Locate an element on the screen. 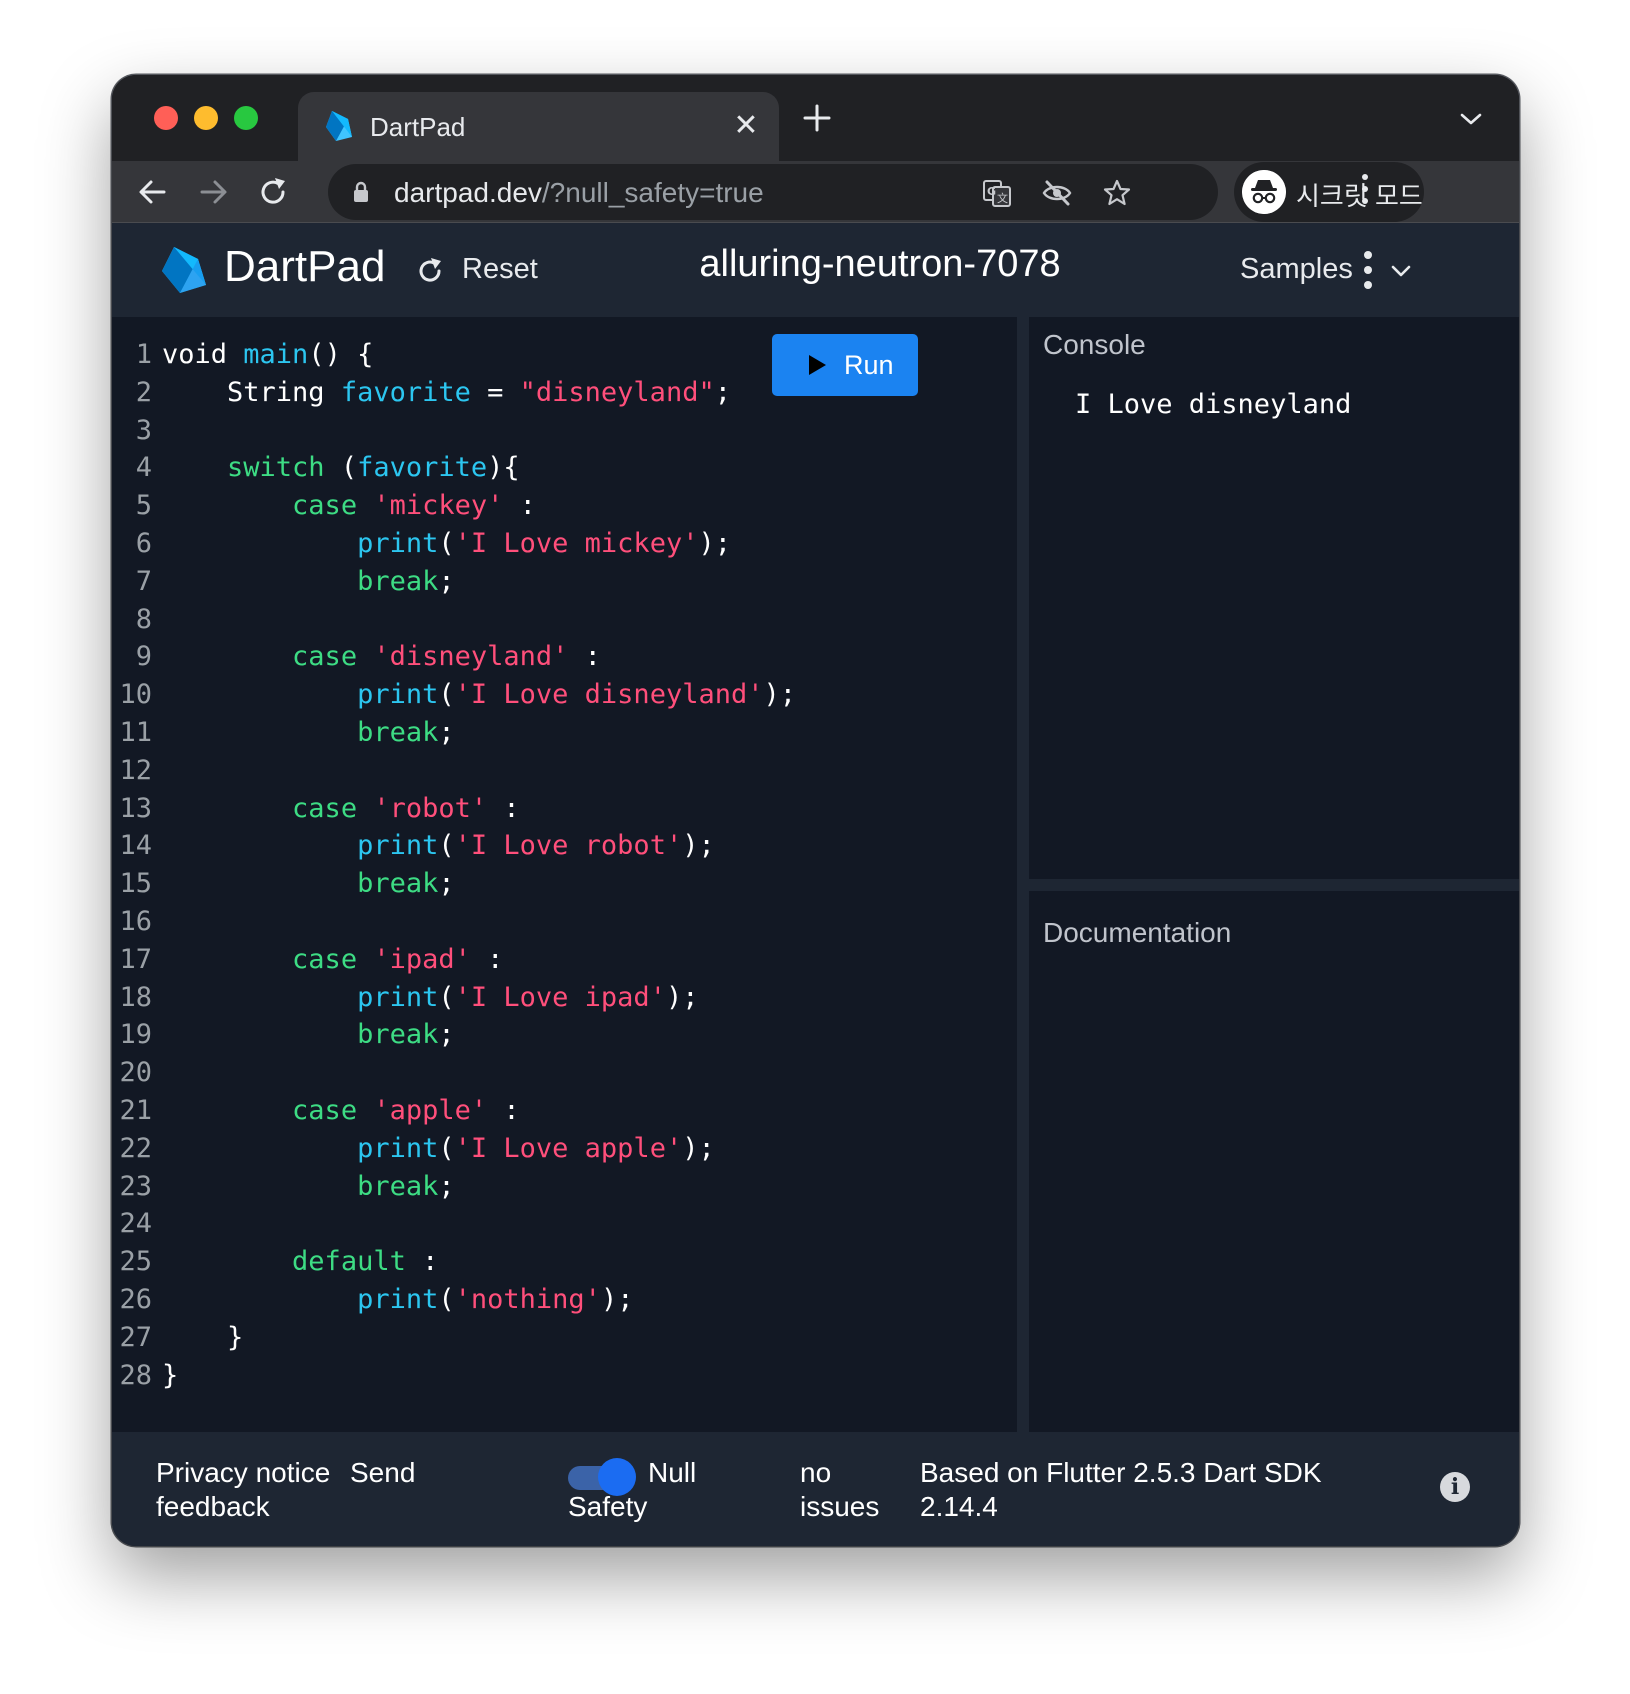  code-line: 13 case 'robot' : is located at coordinates (454, 809).